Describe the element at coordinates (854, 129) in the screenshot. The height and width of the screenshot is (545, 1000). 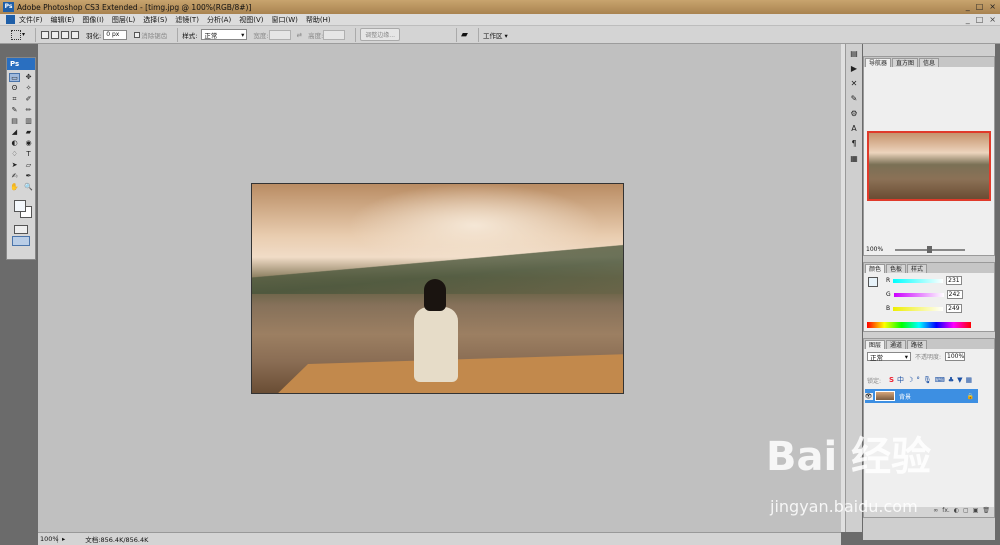
I see `character-panel-icon: A` at that location.